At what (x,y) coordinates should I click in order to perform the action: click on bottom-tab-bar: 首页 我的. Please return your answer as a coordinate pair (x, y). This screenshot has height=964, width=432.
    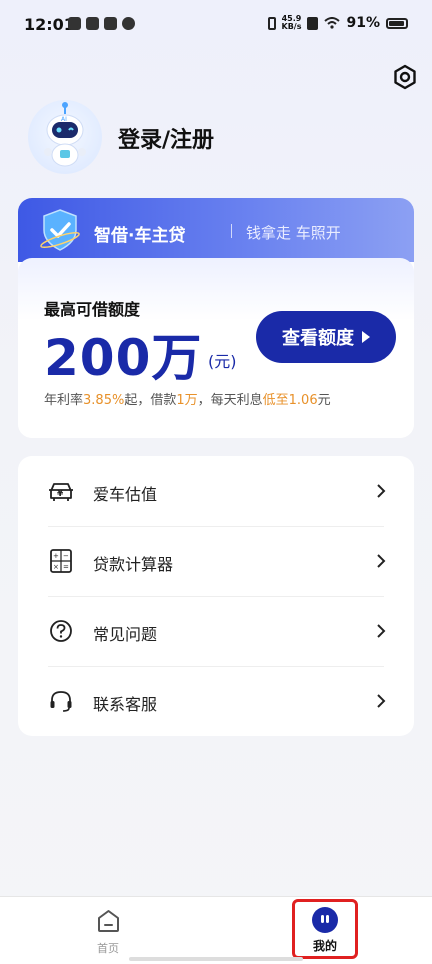
    Looking at the image, I should click on (216, 930).